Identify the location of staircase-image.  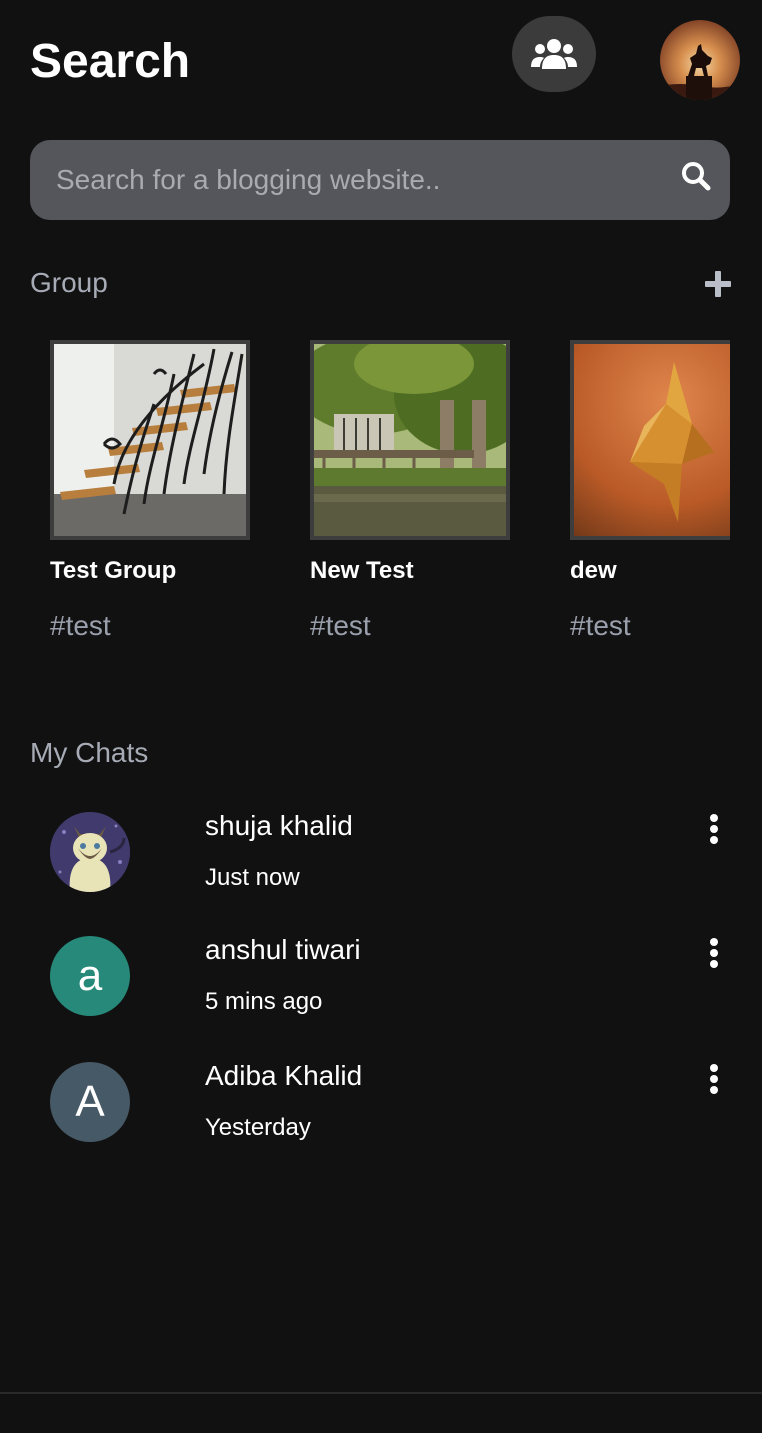
(150, 440).